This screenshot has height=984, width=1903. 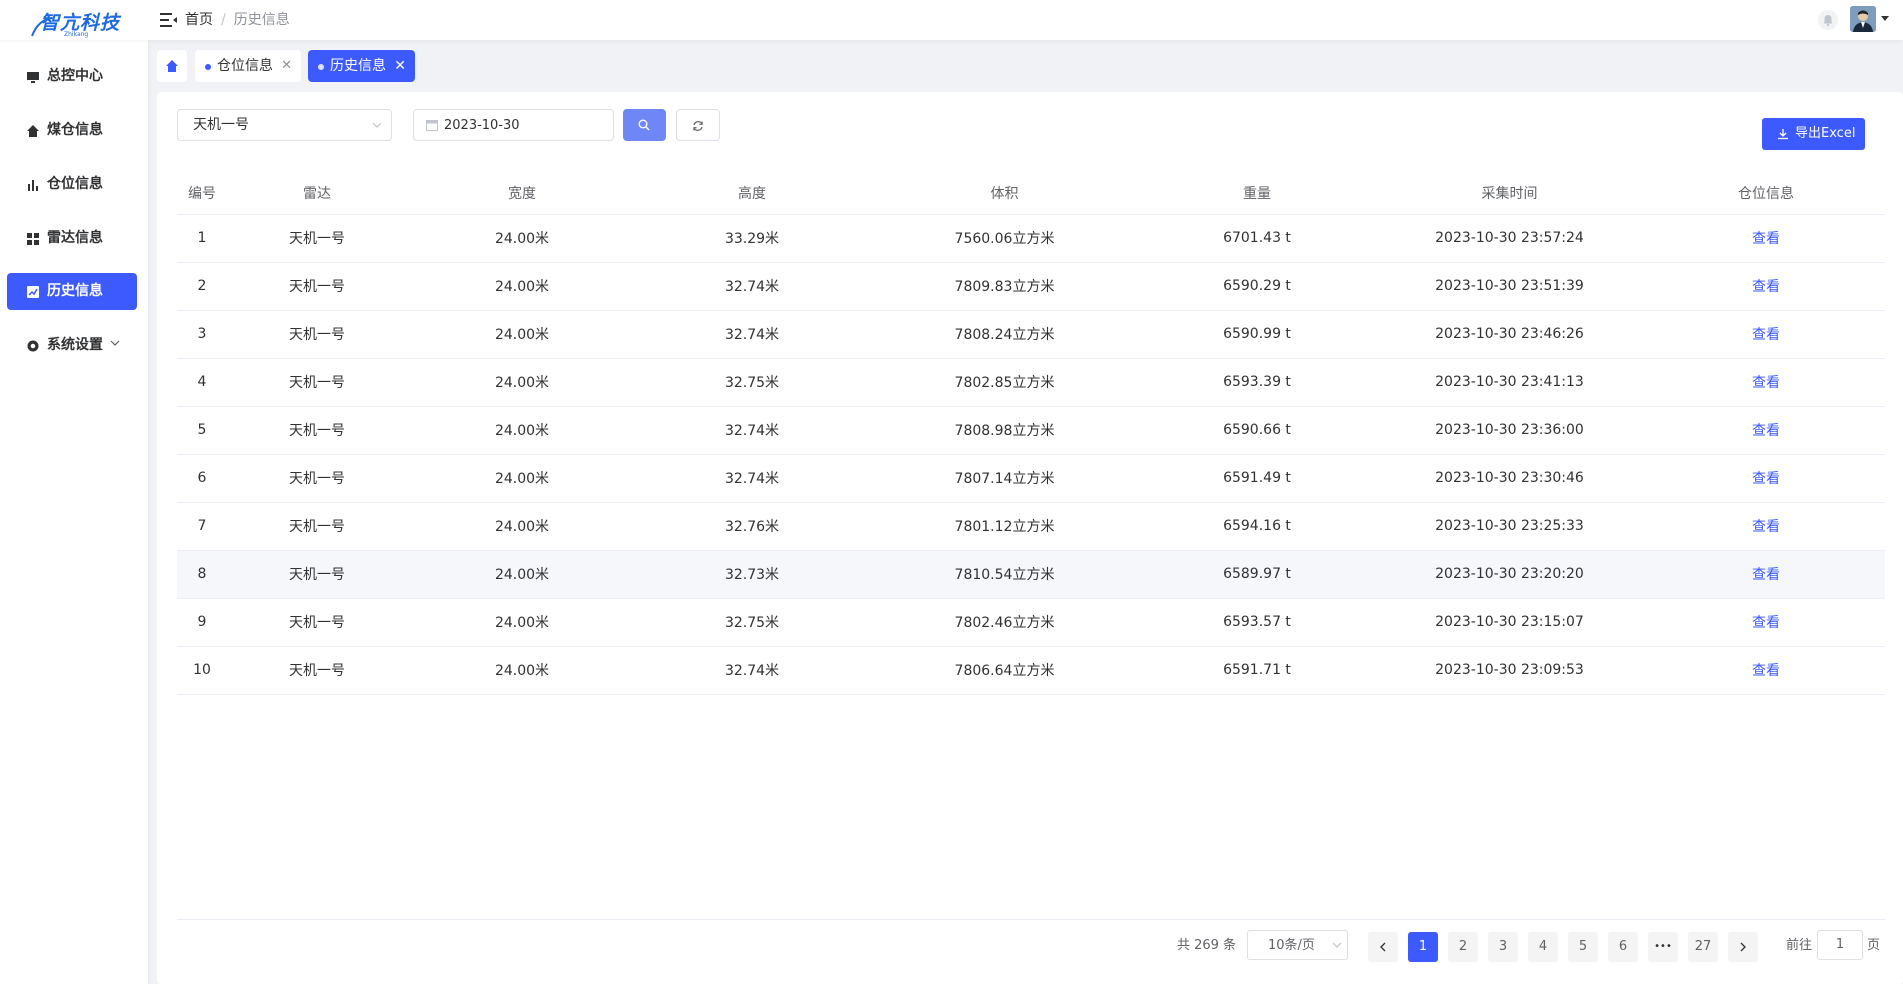 I want to click on tab-home, so click(x=172, y=66).